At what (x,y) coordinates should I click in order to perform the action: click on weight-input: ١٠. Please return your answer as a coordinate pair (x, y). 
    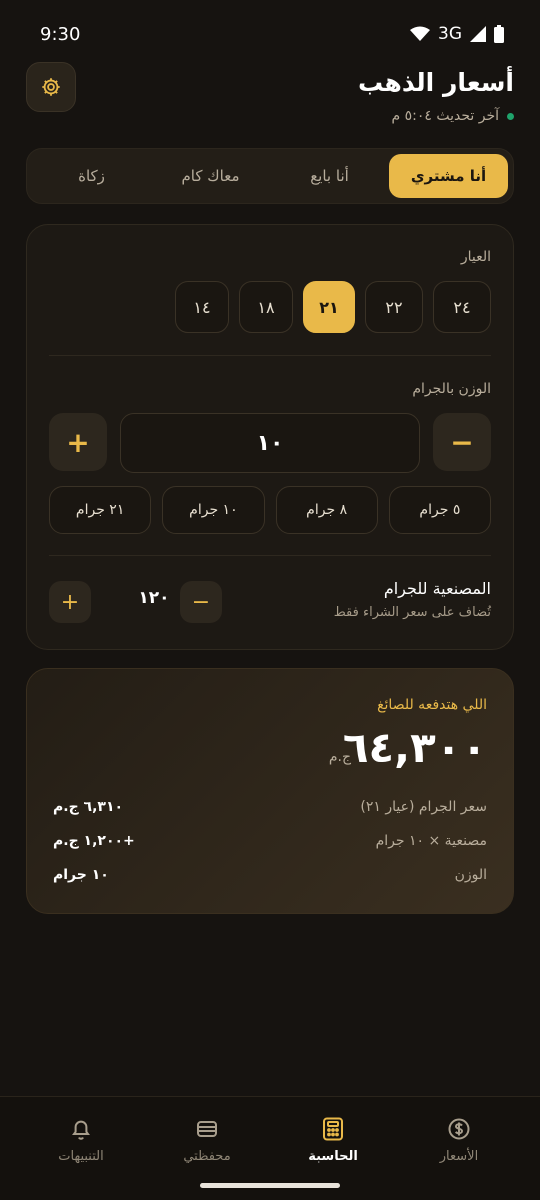
    Looking at the image, I should click on (270, 443).